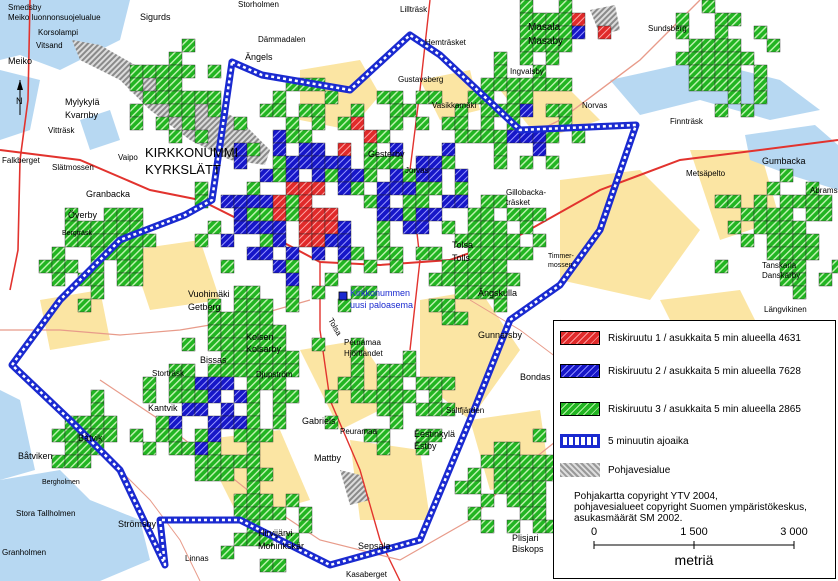 The width and height of the screenshot is (838, 581). What do you see at coordinates (414, 9) in the screenshot?
I see `place-label: Lillträsk` at bounding box center [414, 9].